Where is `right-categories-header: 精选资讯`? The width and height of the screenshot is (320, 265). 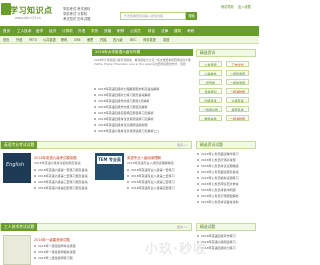 right-categories-header: 精选资讯 is located at coordinates (226, 53).